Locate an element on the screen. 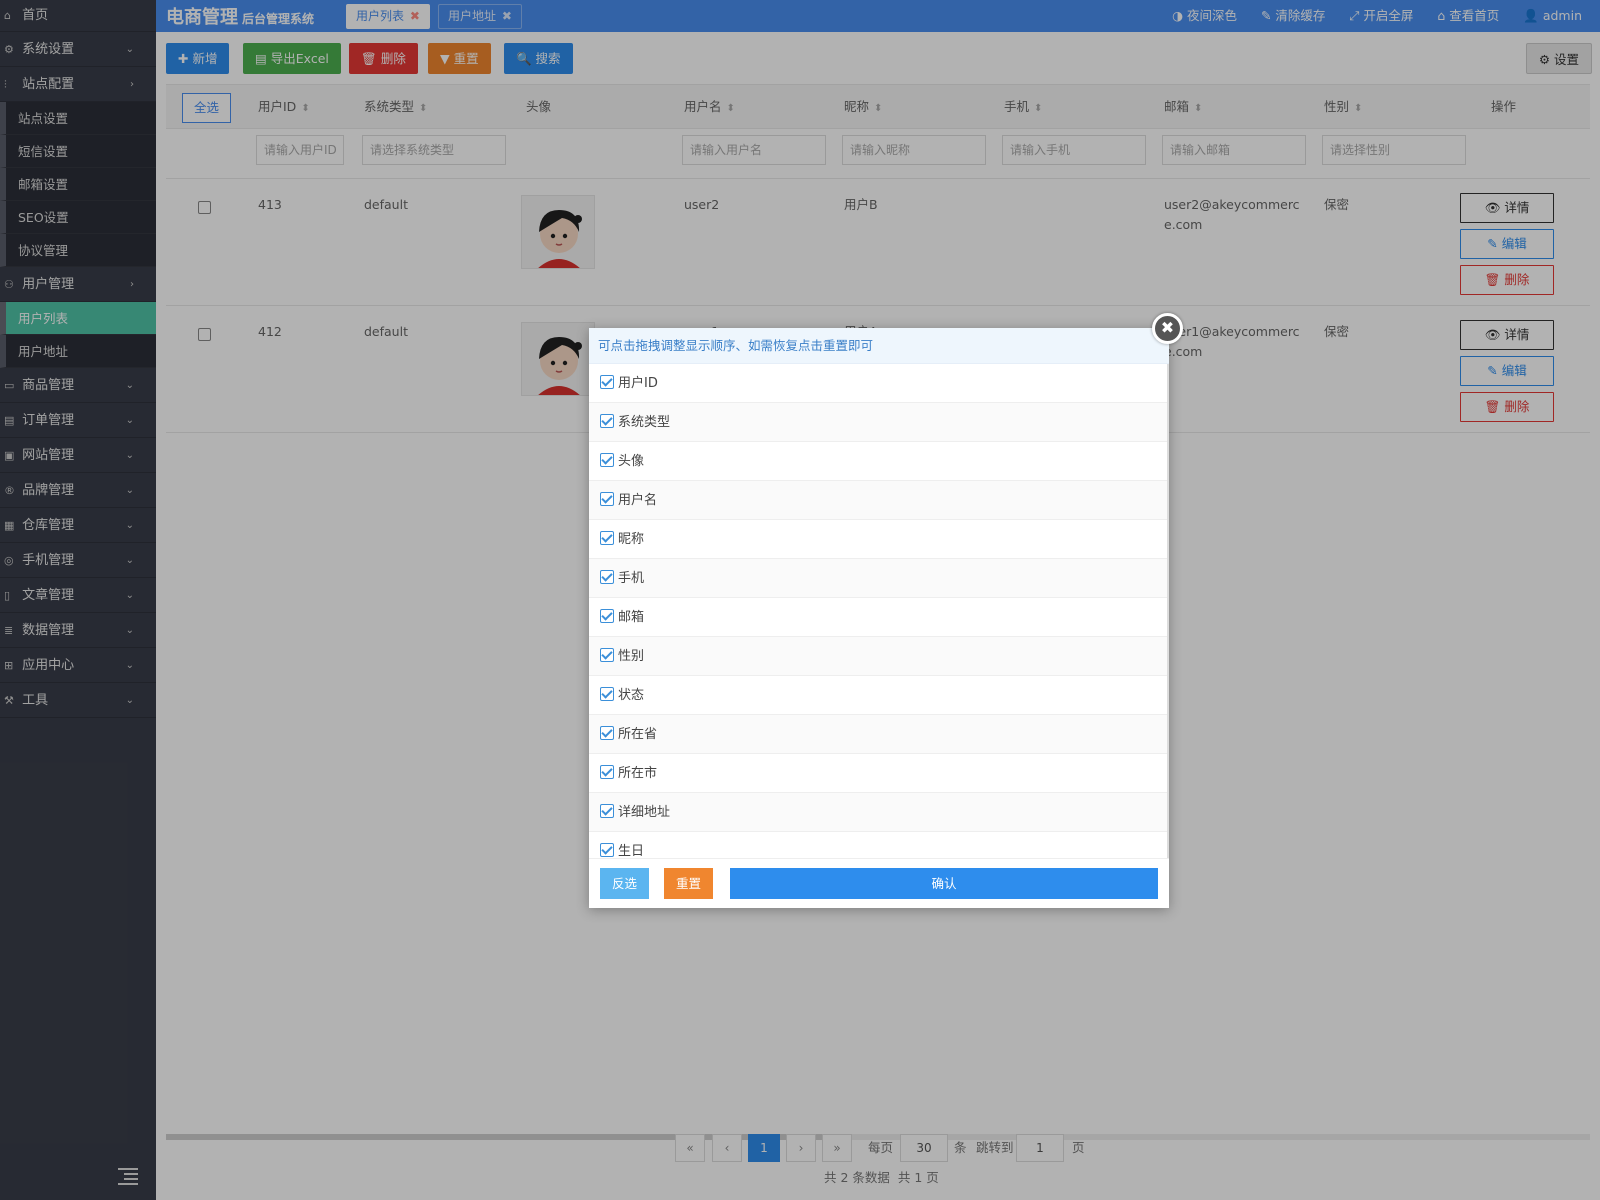 Image resolution: width=1600 pixels, height=1200 pixels. column-option: 昵称 is located at coordinates (878, 539).